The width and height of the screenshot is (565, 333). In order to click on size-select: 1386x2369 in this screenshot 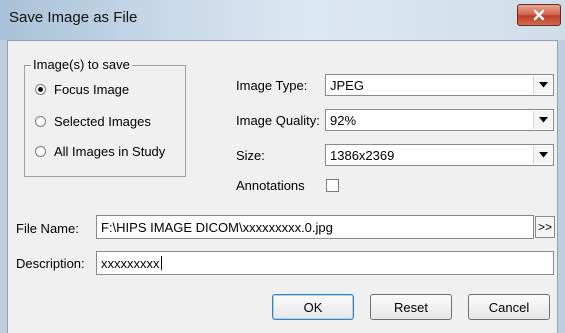, I will do `click(439, 155)`.